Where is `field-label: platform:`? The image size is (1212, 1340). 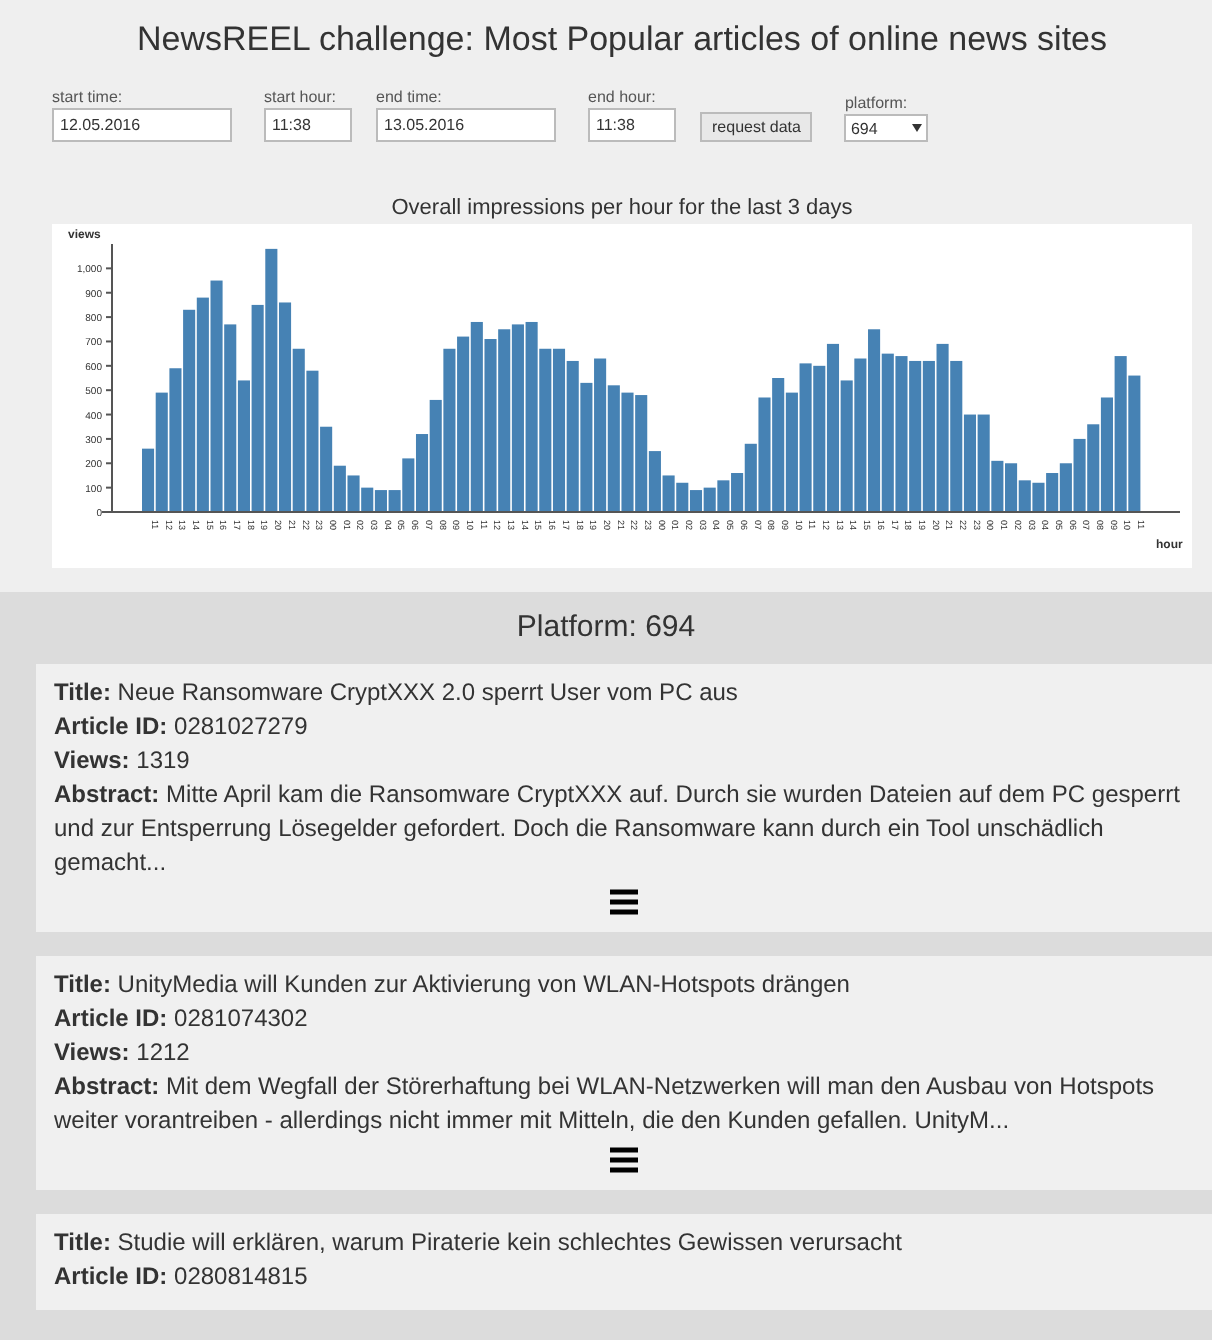 field-label: platform: is located at coordinates (877, 103).